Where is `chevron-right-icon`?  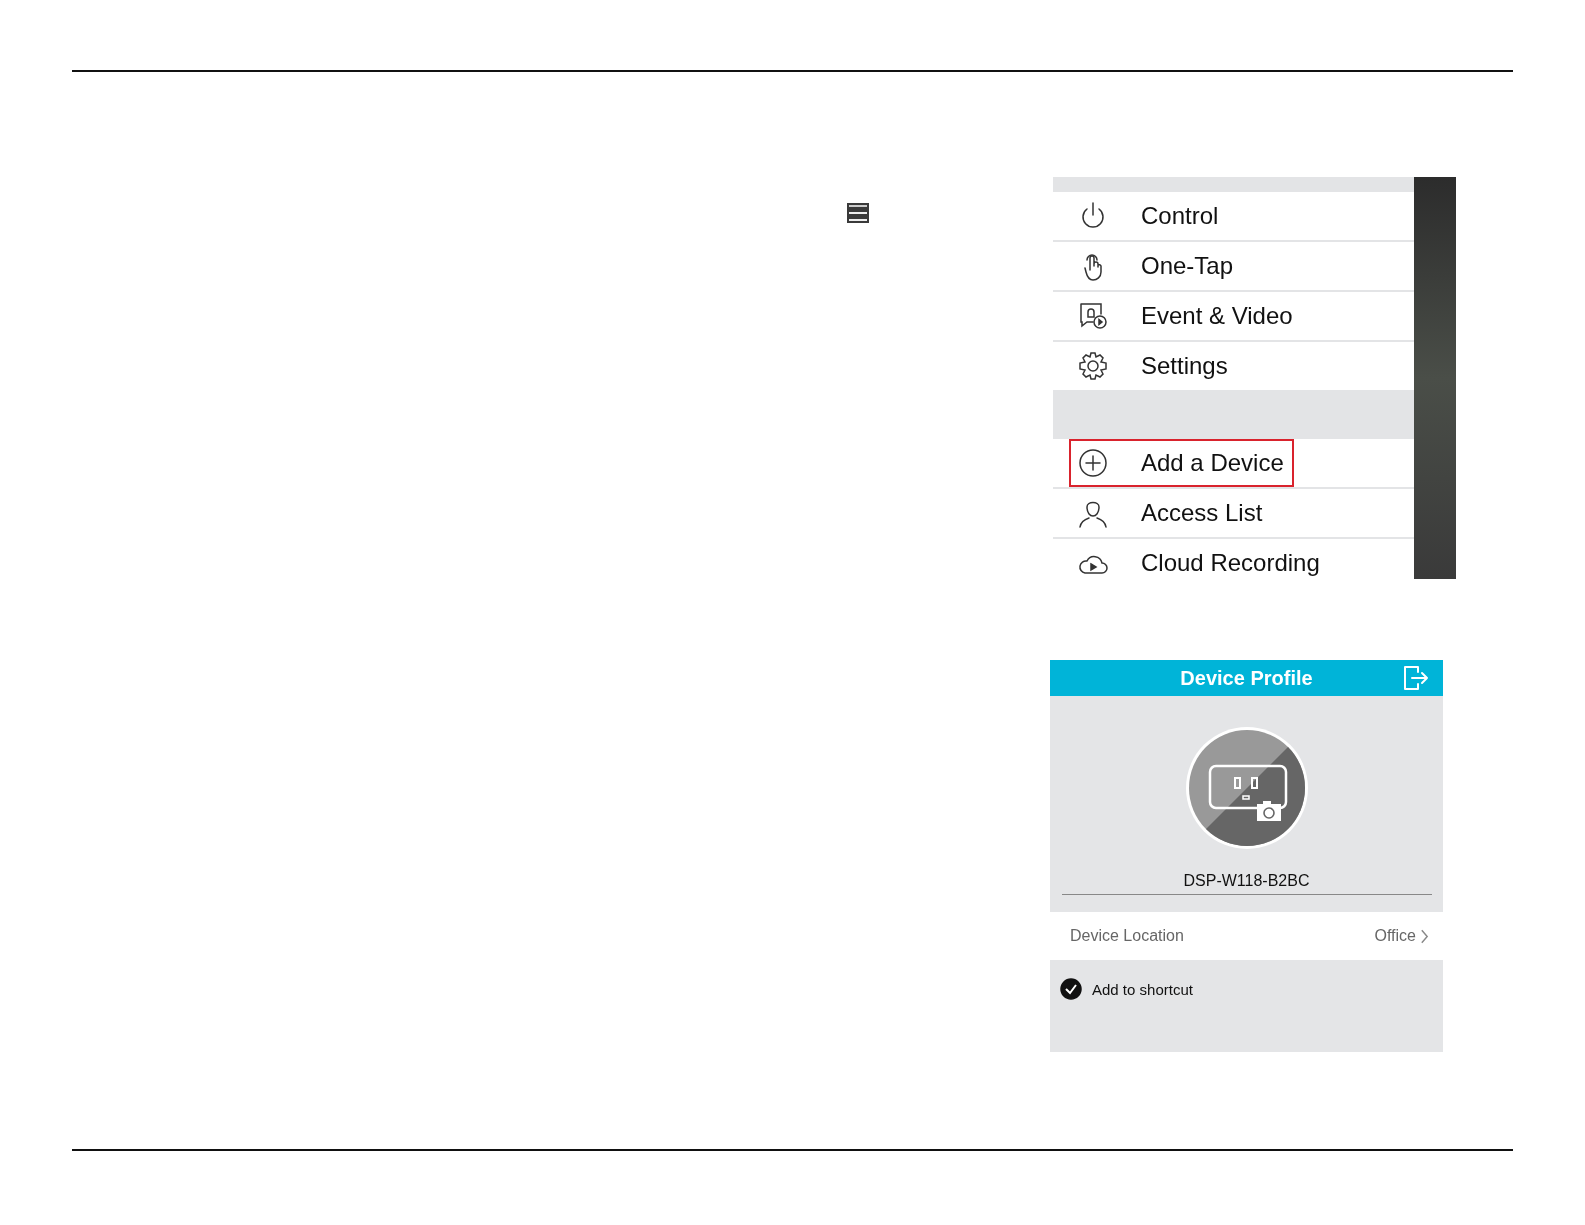 chevron-right-icon is located at coordinates (1424, 936).